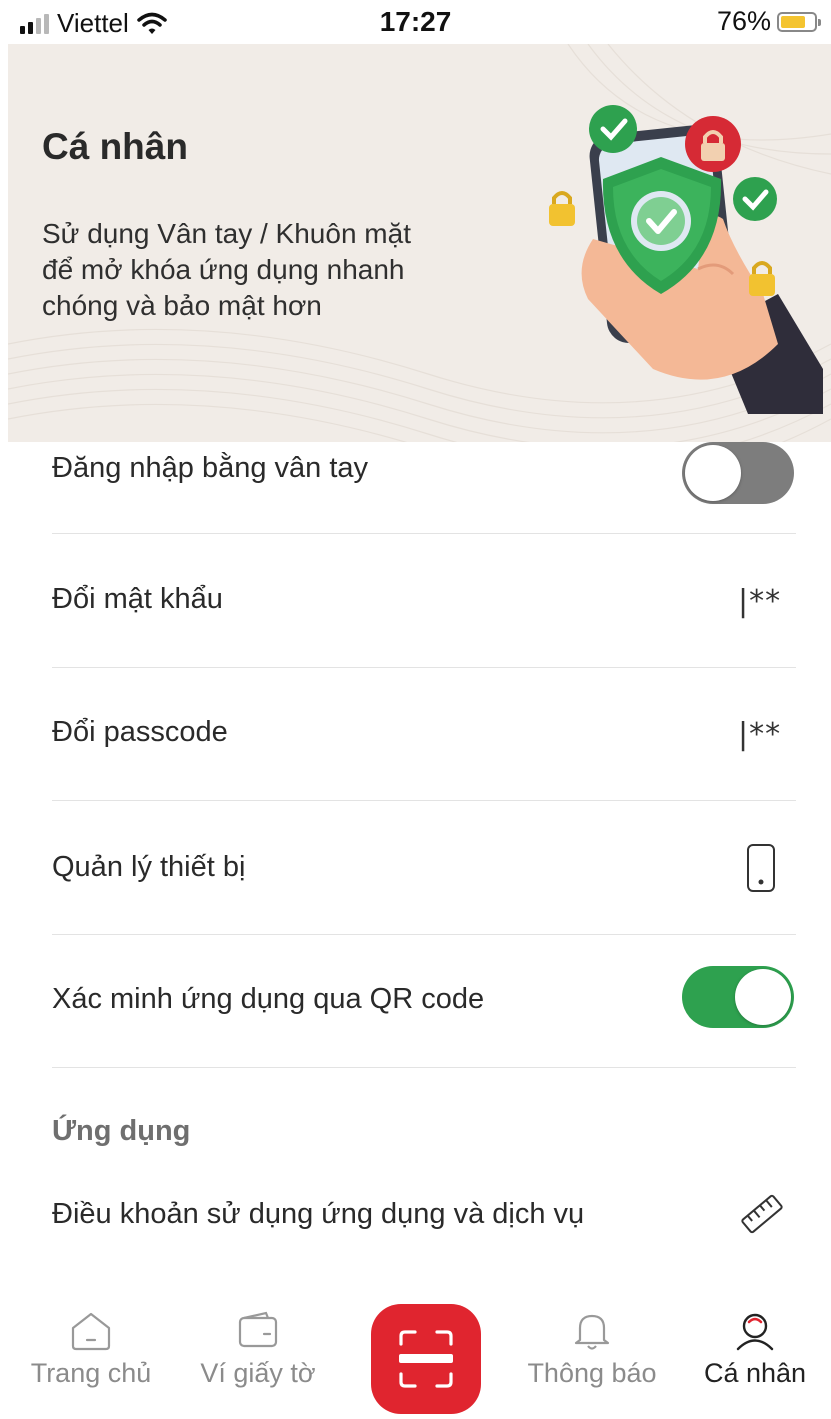 The width and height of the screenshot is (831, 1419). What do you see at coordinates (755, 1332) in the screenshot?
I see `profile-icon` at bounding box center [755, 1332].